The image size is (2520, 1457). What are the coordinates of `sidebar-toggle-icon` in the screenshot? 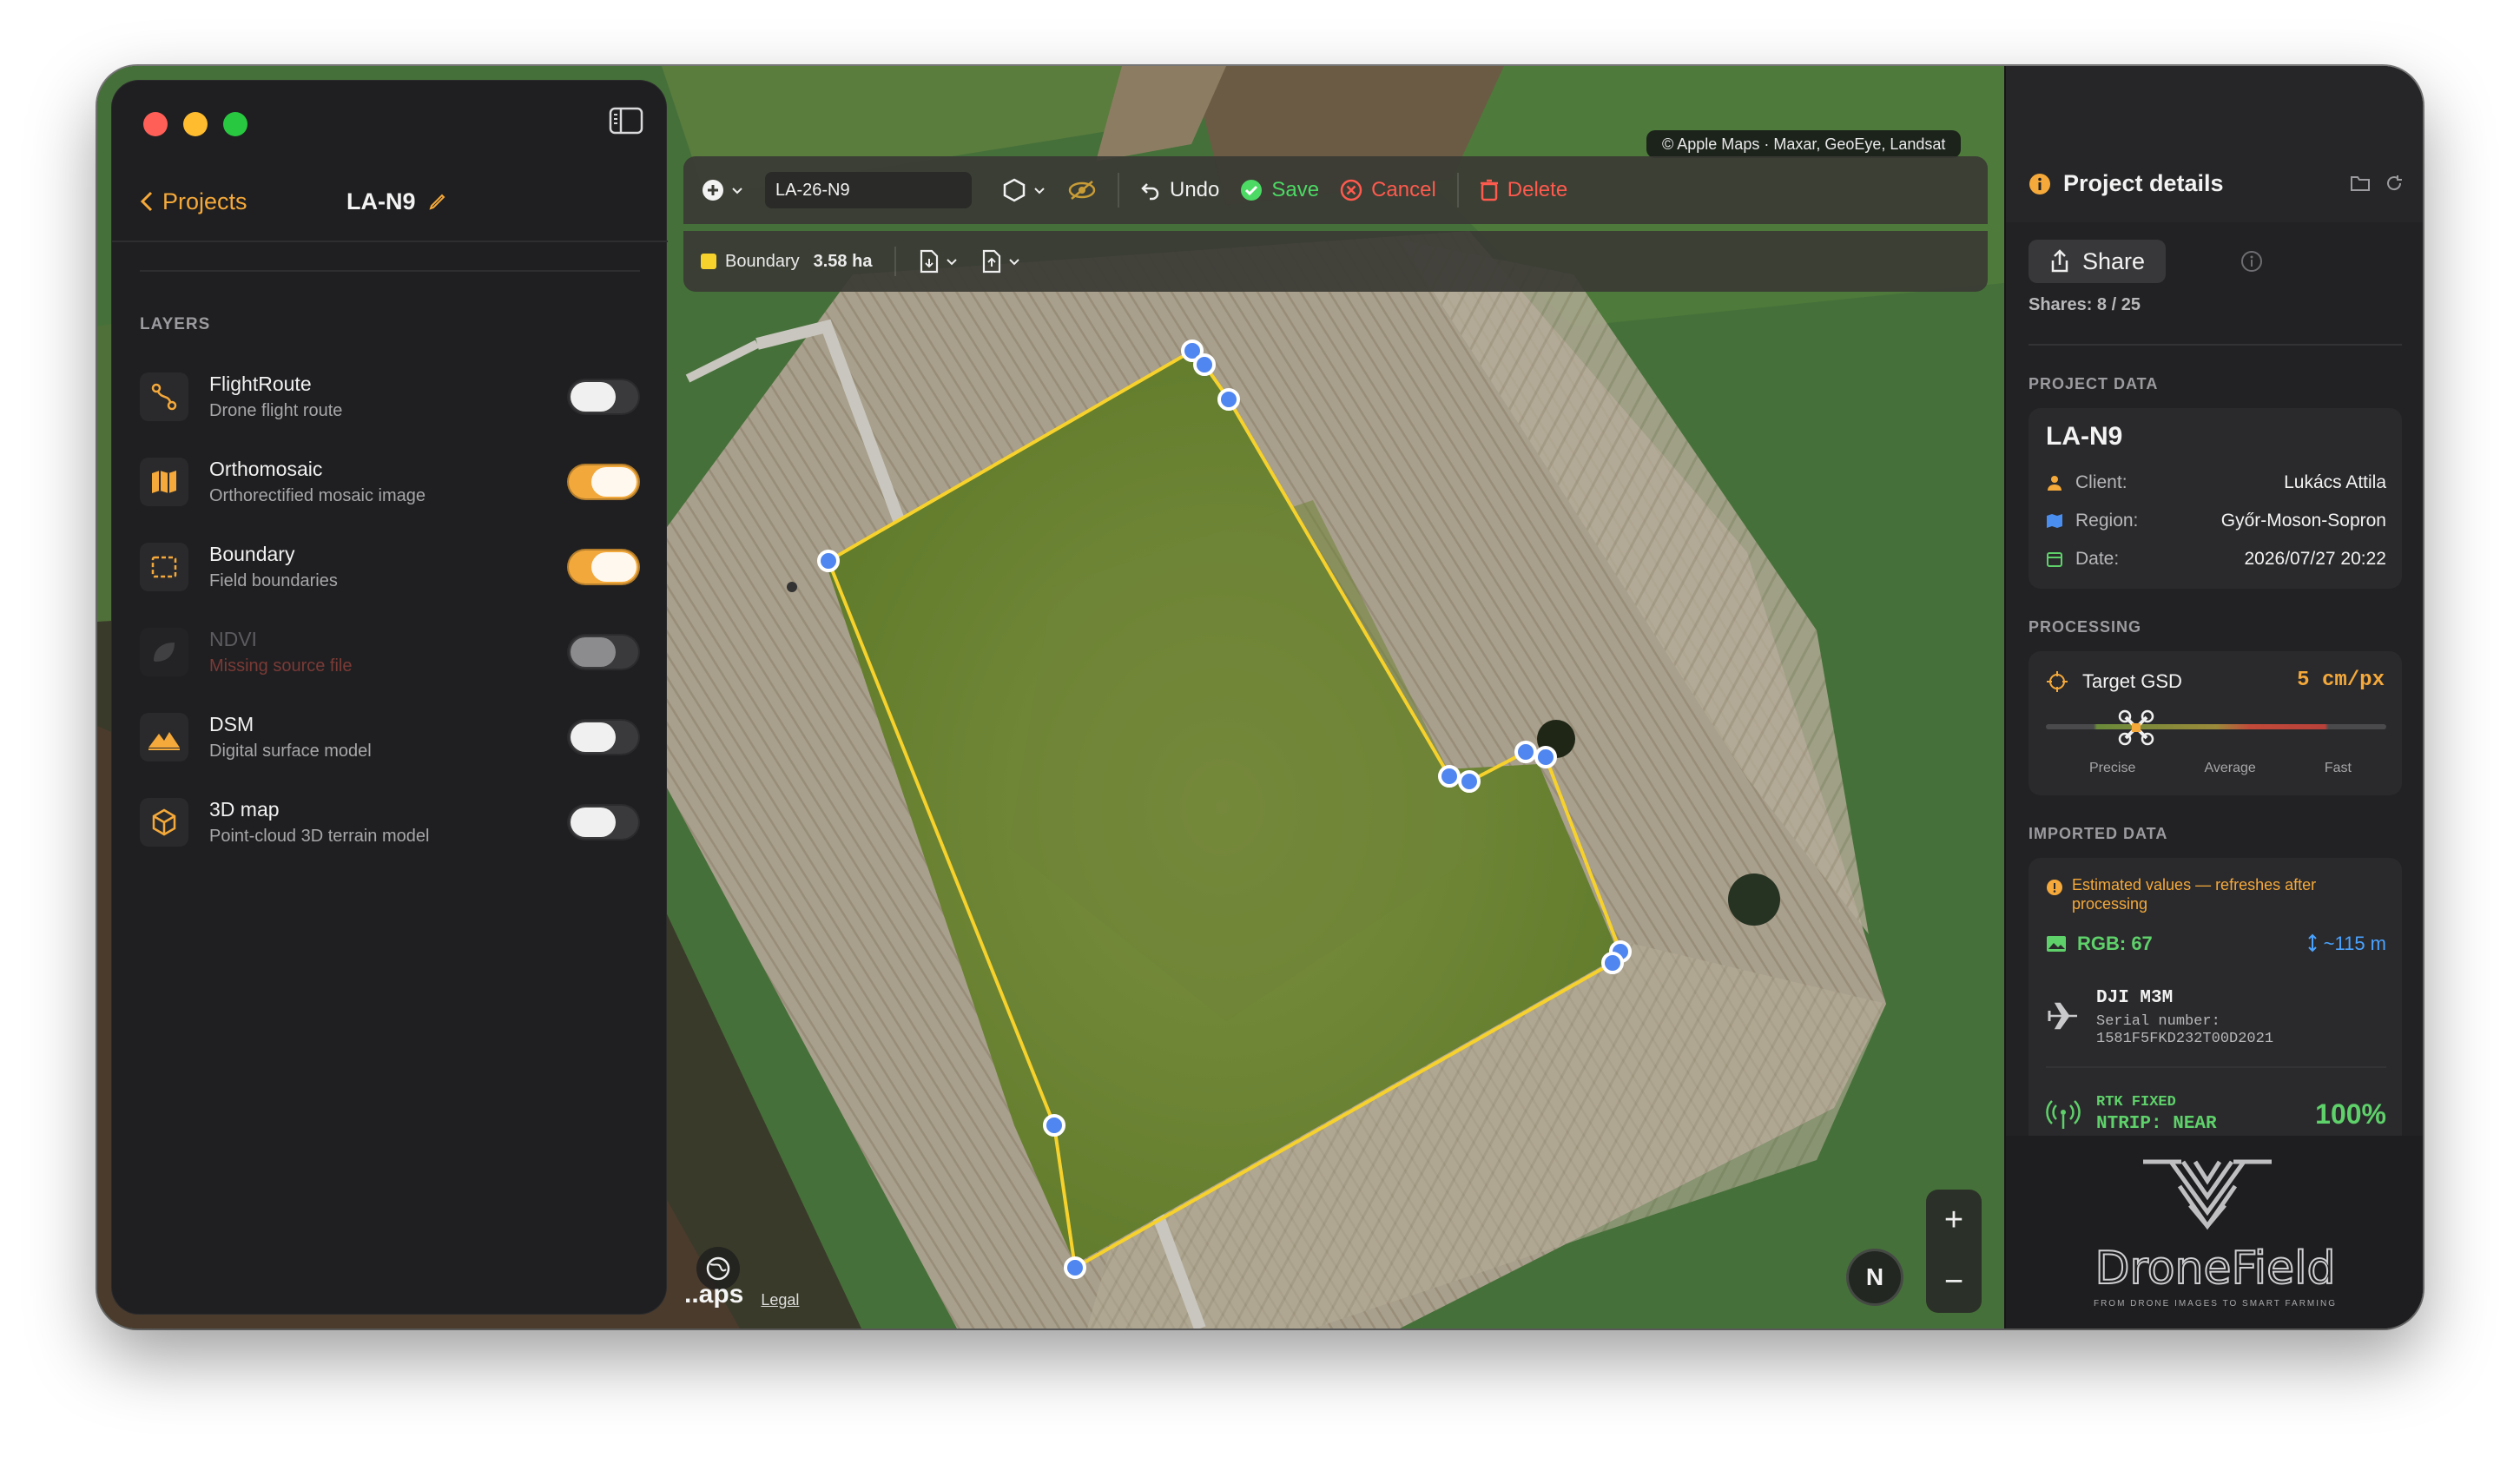 It's located at (626, 121).